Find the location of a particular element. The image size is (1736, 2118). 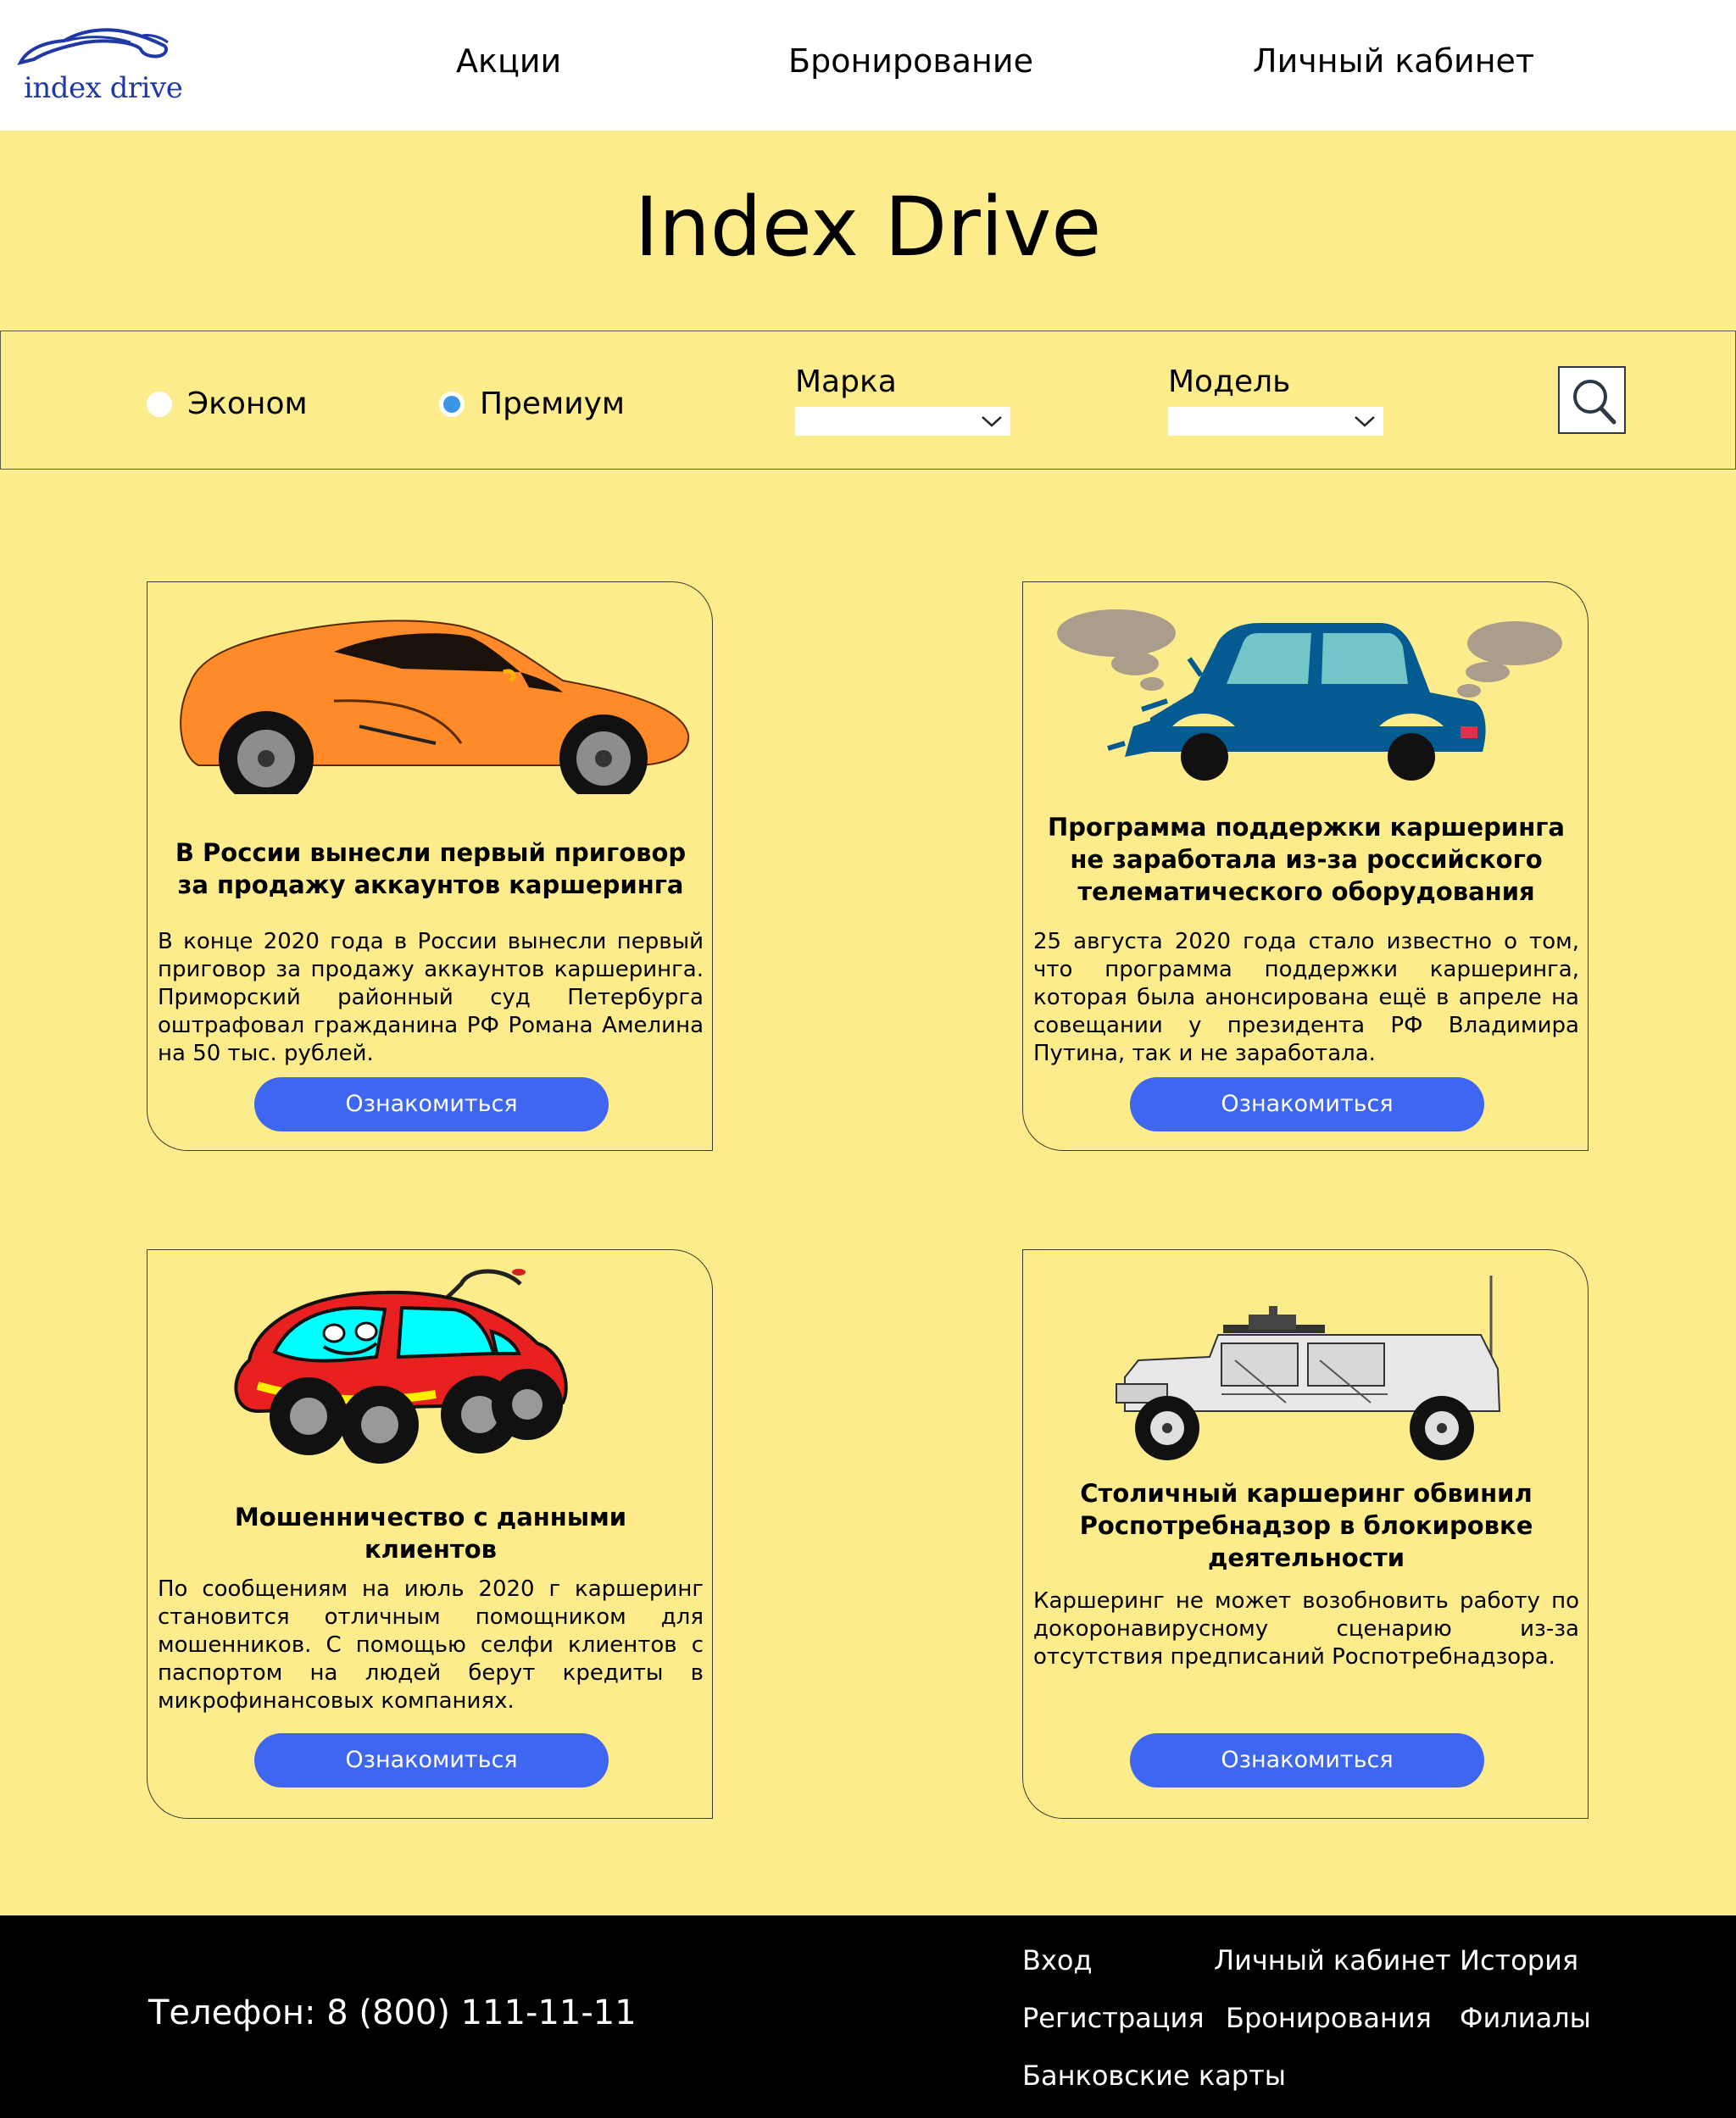

footer-link-history: История is located at coordinates (1519, 1960).